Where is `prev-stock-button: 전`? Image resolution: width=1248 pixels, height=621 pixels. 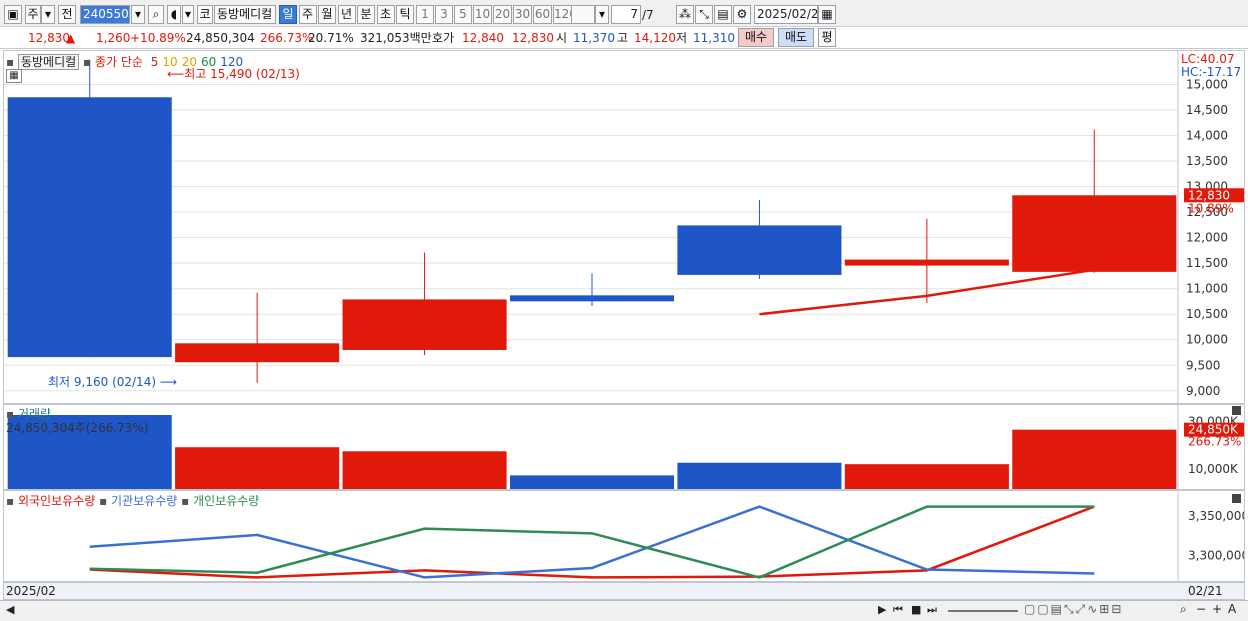 prev-stock-button: 전 is located at coordinates (67, 14).